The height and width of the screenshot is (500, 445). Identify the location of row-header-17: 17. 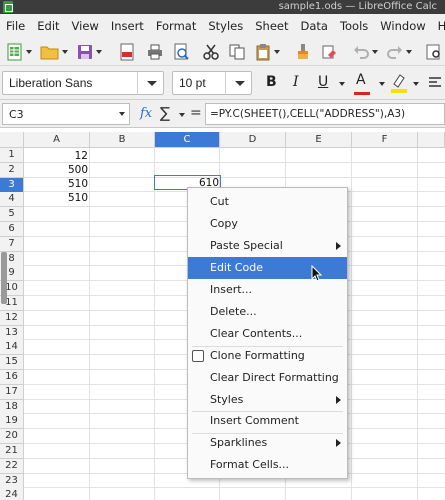
(12, 392).